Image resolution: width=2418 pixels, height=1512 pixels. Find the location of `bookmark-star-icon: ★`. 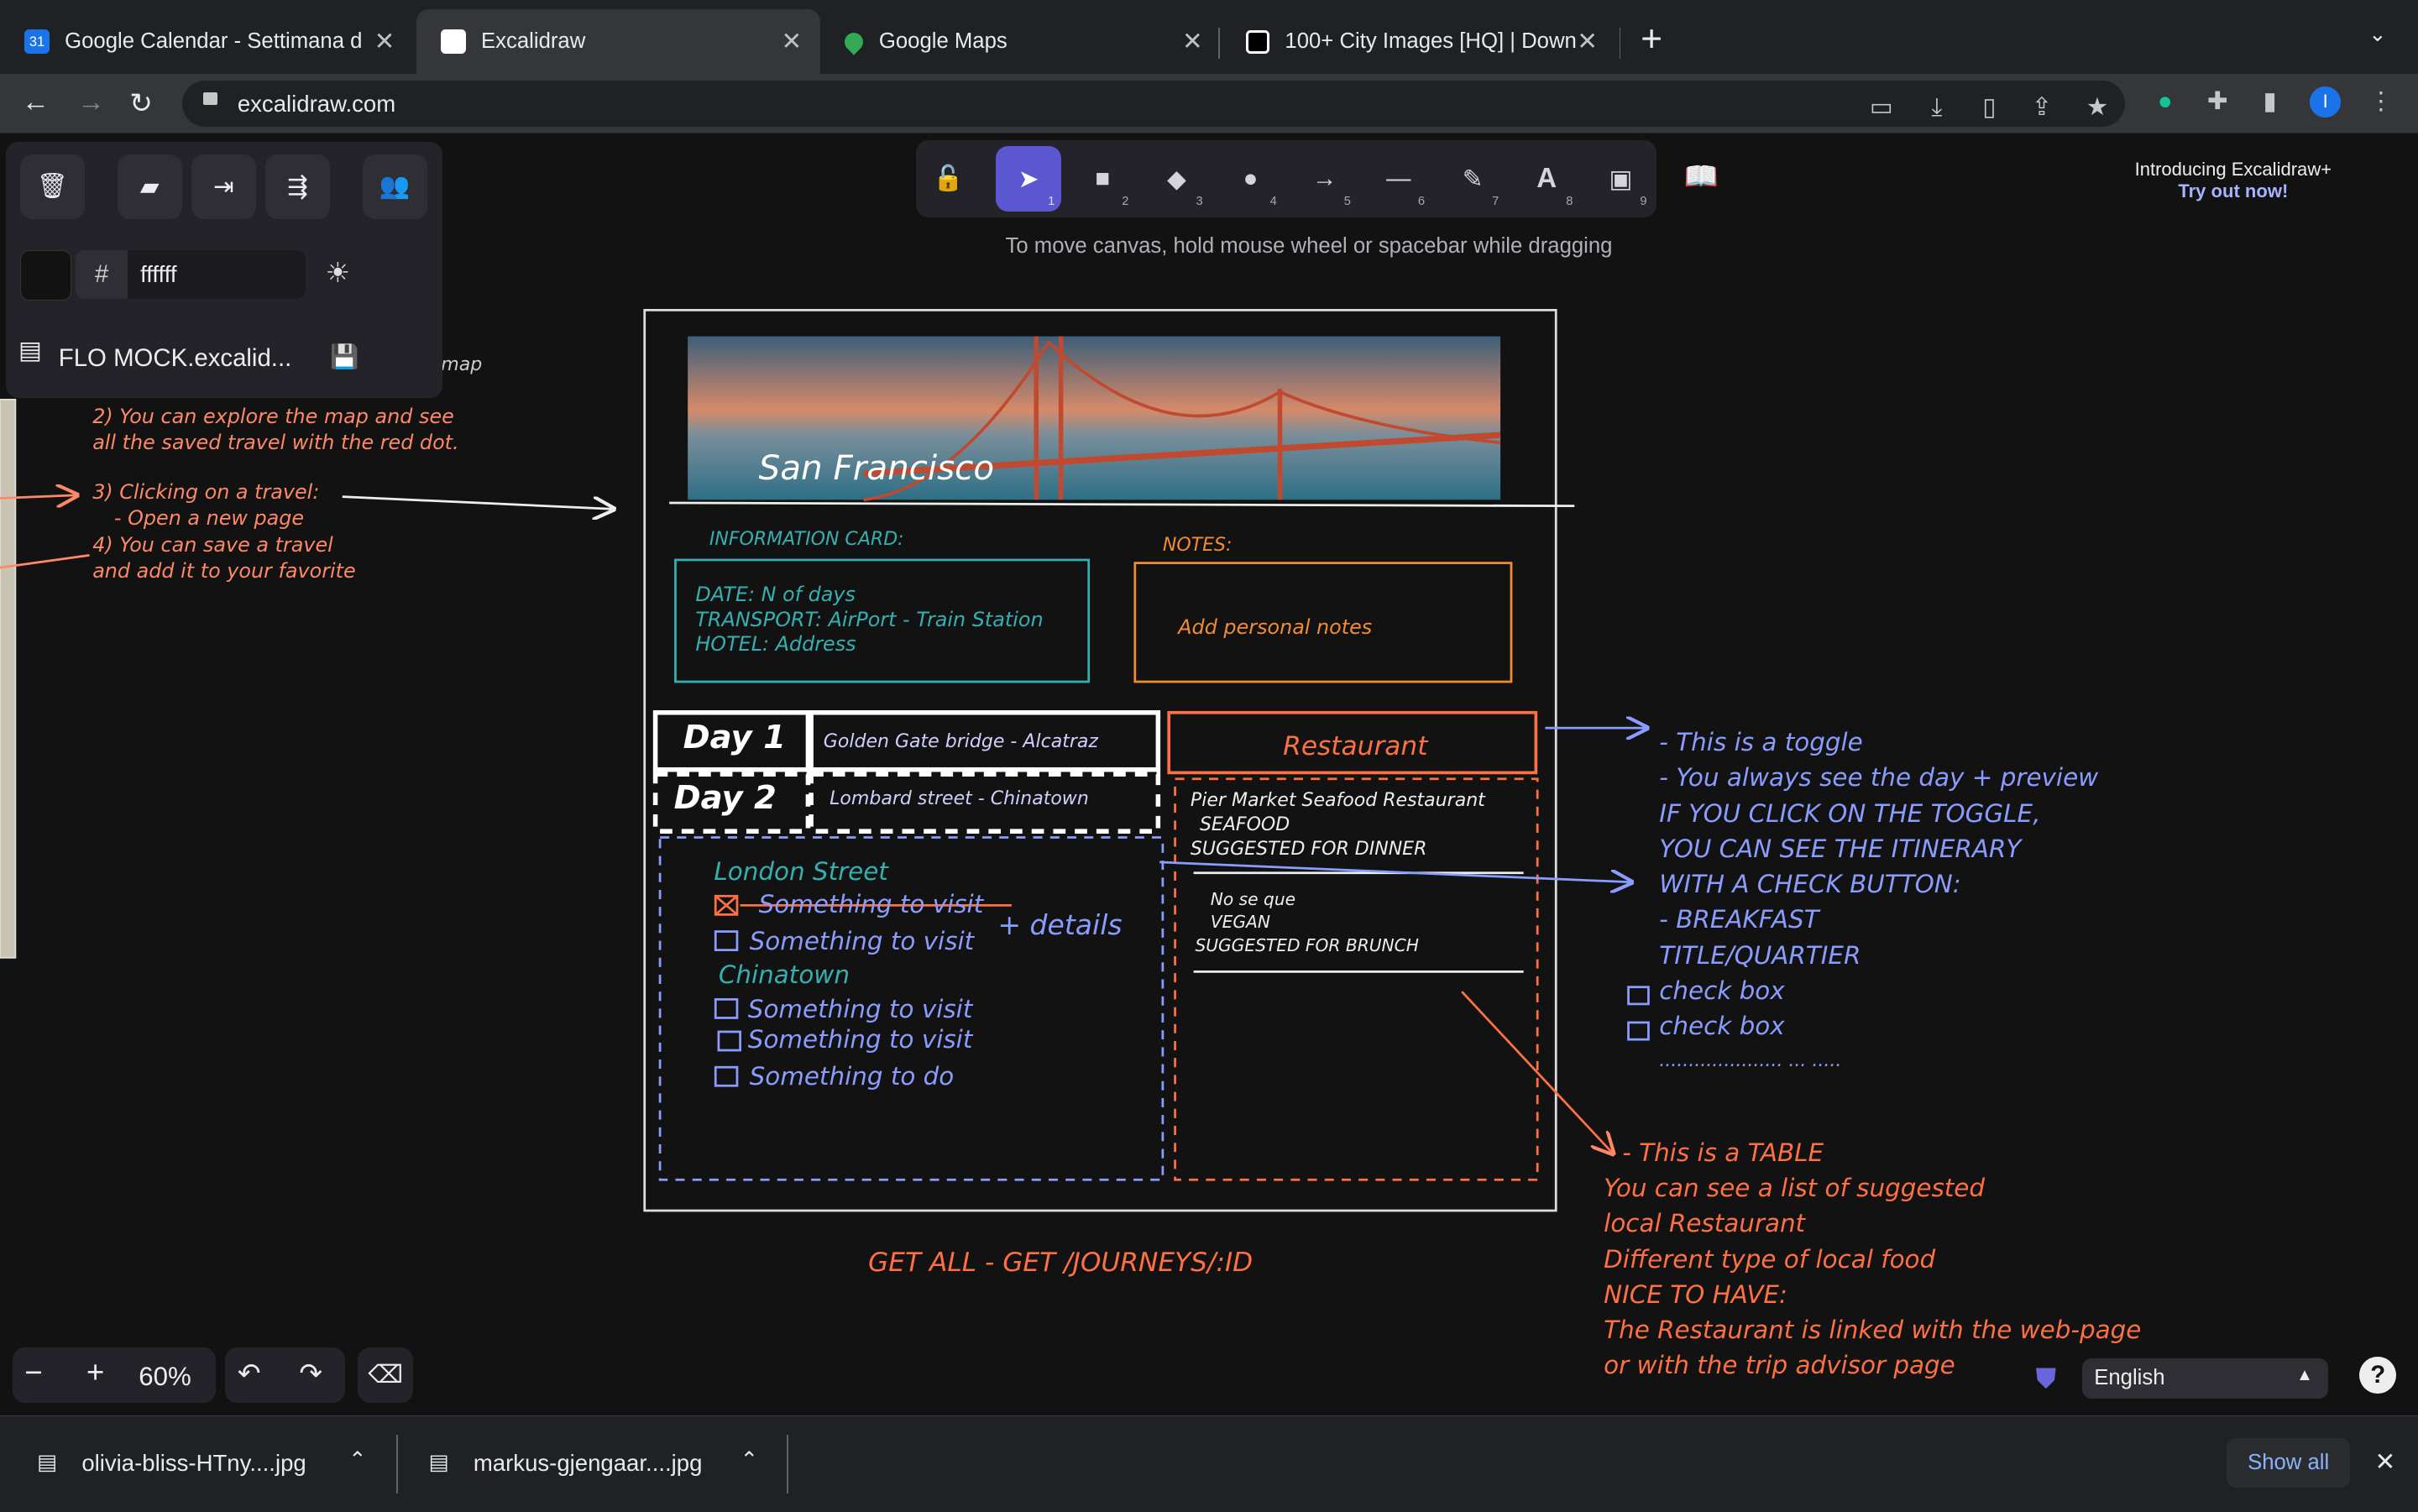

bookmark-star-icon: ★ is located at coordinates (2097, 107).